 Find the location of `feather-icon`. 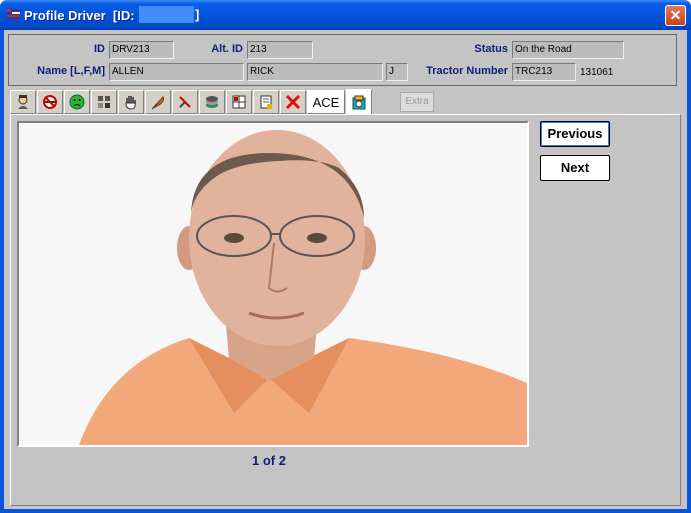

feather-icon is located at coordinates (157, 103).